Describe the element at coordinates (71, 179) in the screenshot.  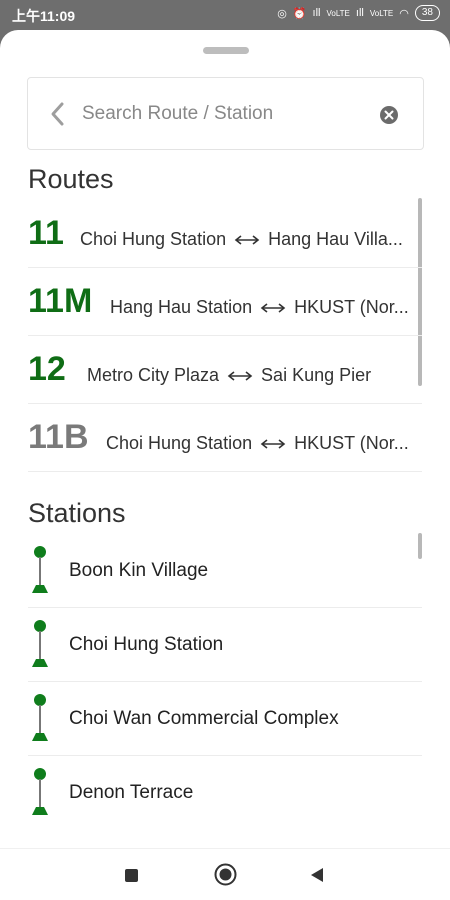
I see `routes-section-title: Routes` at that location.